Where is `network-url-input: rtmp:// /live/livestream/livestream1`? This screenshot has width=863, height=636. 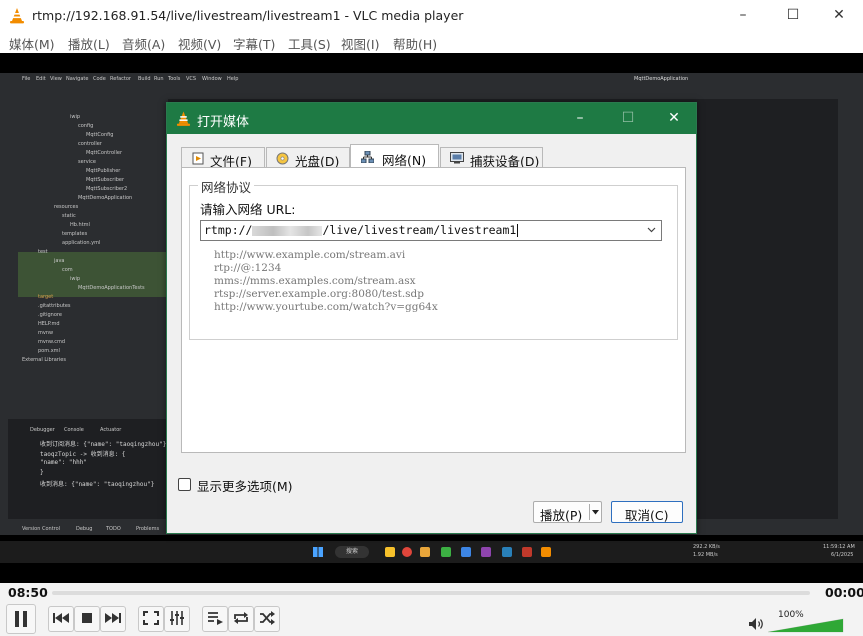
network-url-input: rtmp:// /live/livestream/livestream1 is located at coordinates (431, 230).